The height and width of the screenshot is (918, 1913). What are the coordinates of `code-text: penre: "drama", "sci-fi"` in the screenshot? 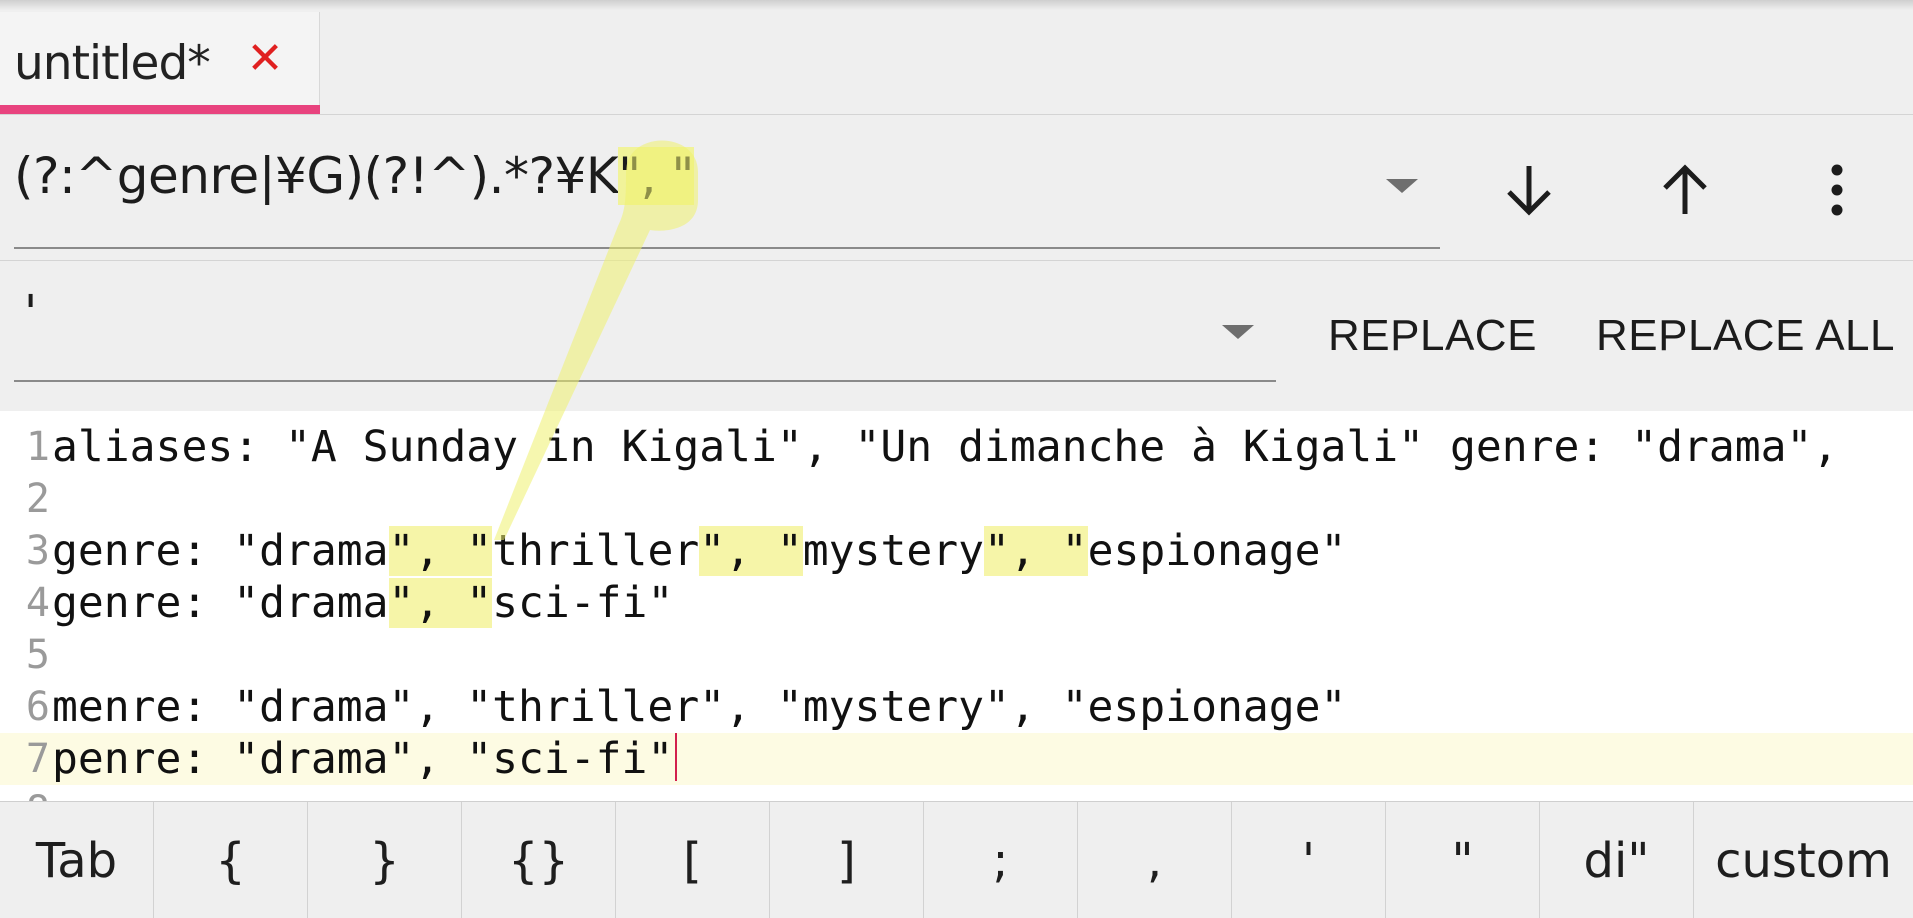 It's located at (363, 759).